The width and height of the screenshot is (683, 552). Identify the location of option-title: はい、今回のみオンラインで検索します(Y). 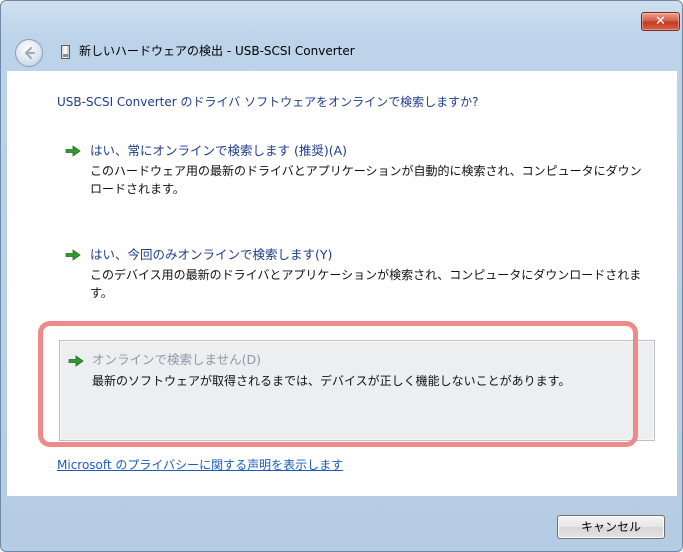
(211, 254).